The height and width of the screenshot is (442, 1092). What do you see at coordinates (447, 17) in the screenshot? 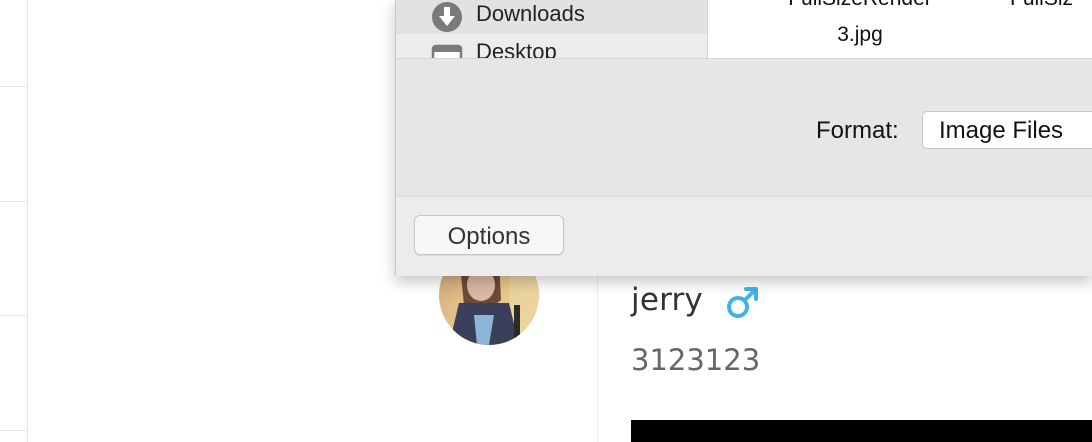
I see `downloads-icon` at bounding box center [447, 17].